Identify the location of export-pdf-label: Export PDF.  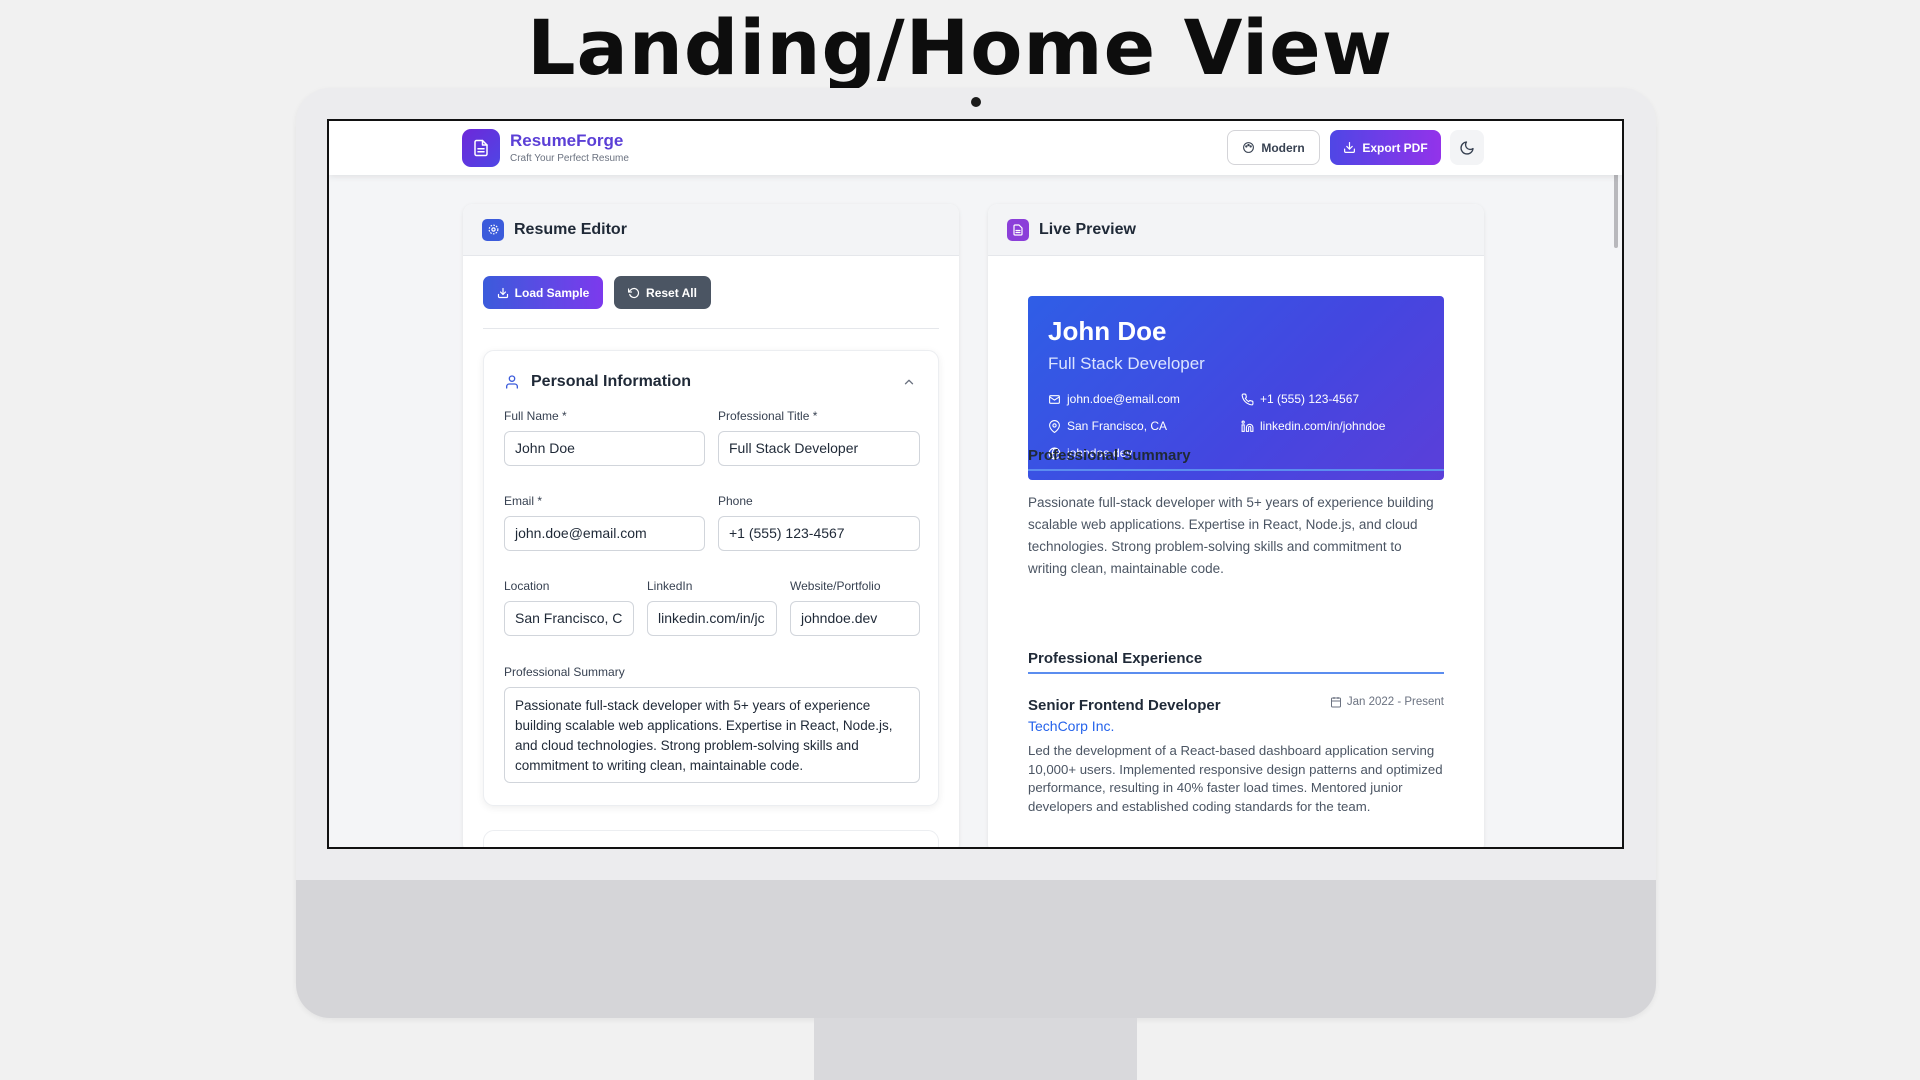
(1395, 147).